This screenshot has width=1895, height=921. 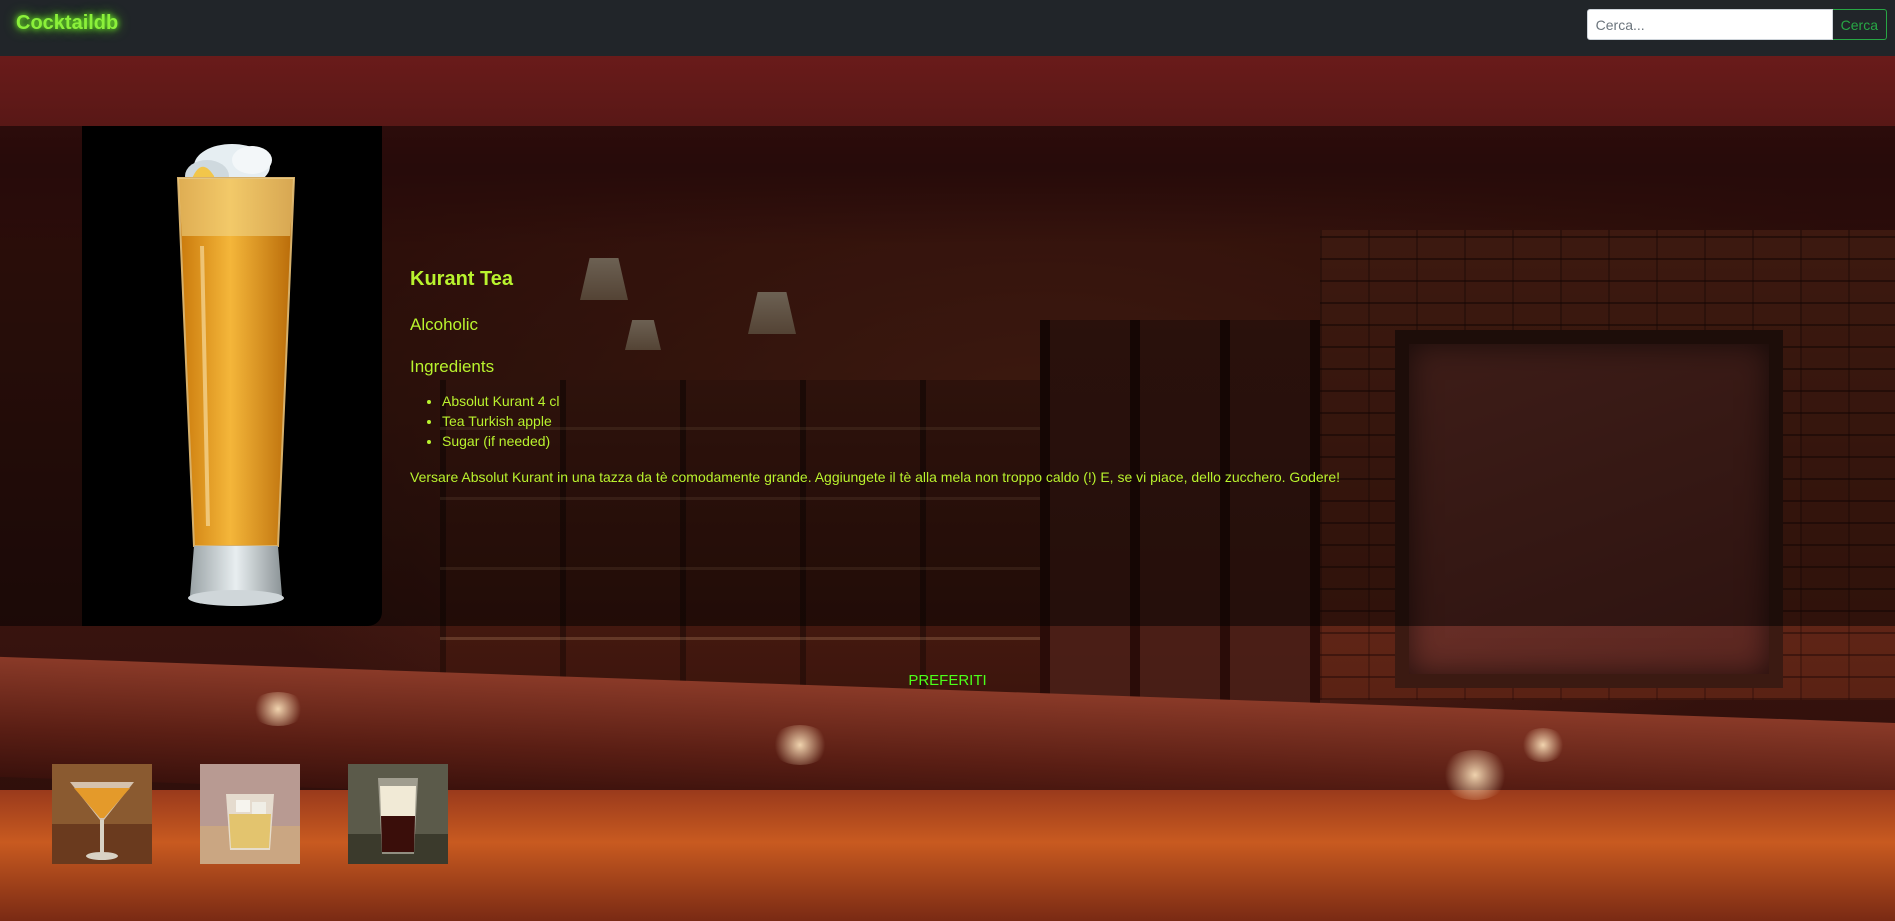 I want to click on favorites-heading: PREFERITI, so click(x=947, y=680).